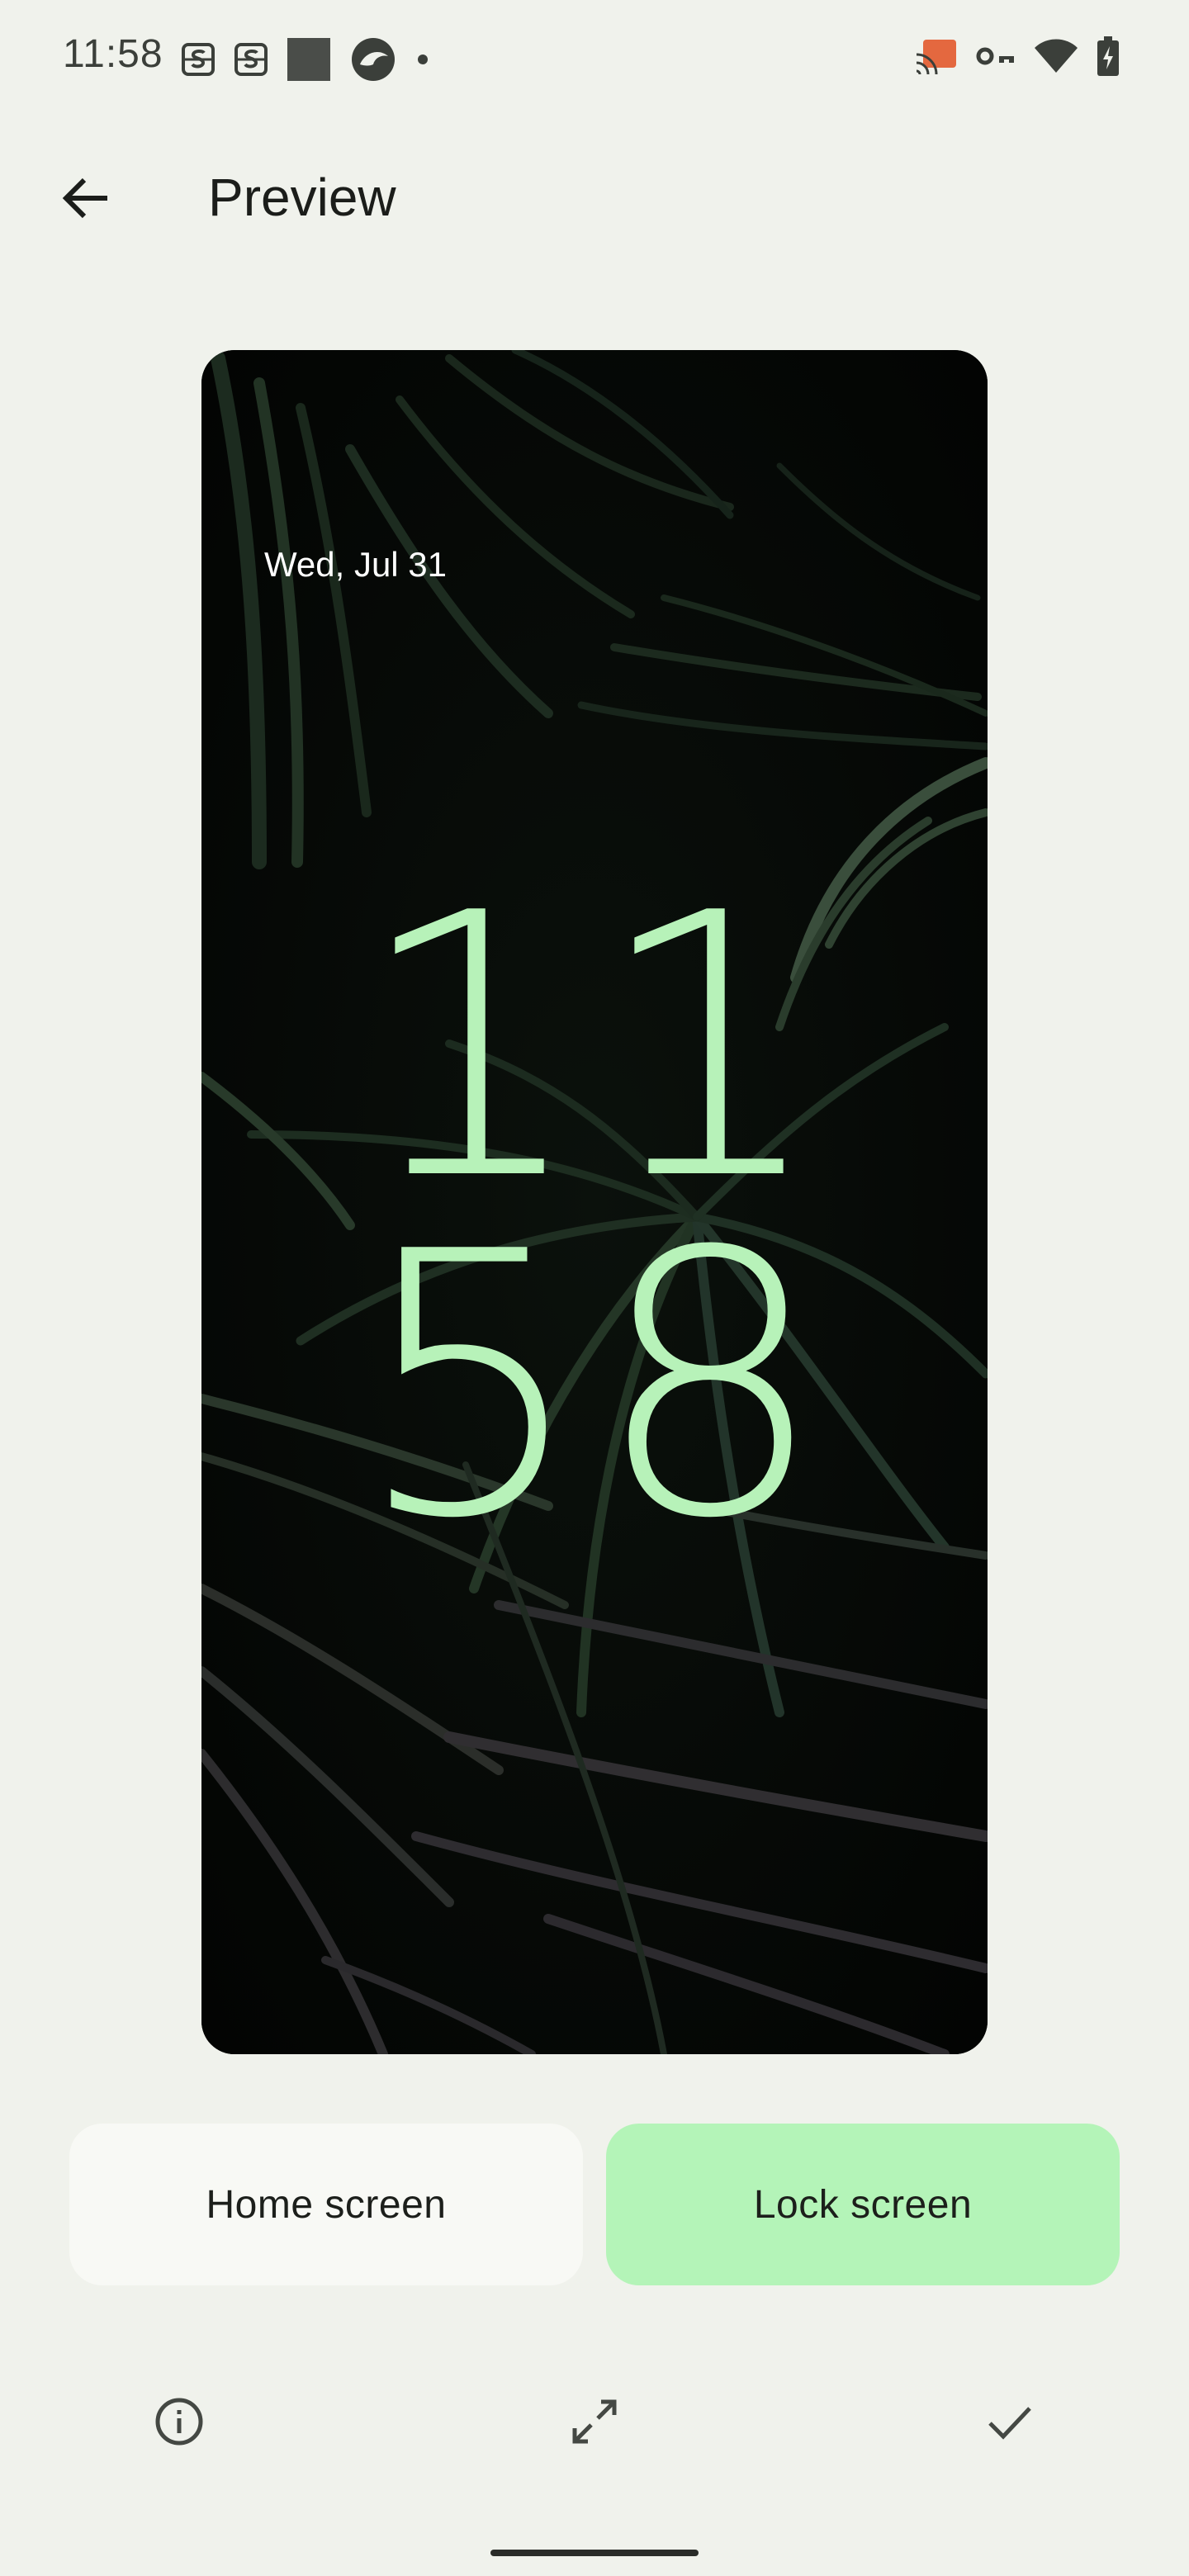 This screenshot has height=2576, width=1189. I want to click on status-time: 11:58, so click(113, 54).